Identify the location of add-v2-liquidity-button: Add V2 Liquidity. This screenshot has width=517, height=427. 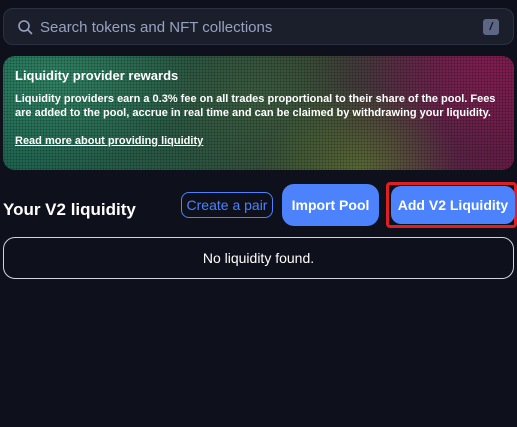
(453, 205).